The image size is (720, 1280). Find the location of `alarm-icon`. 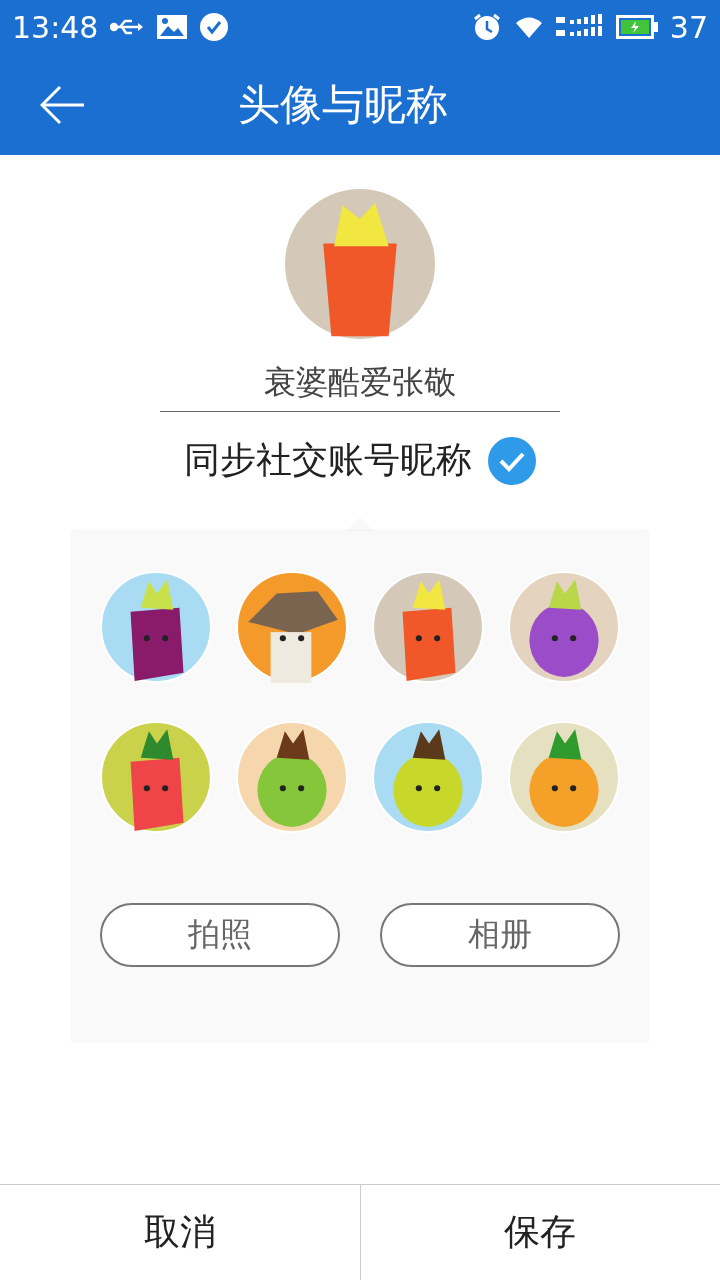

alarm-icon is located at coordinates (486, 27).